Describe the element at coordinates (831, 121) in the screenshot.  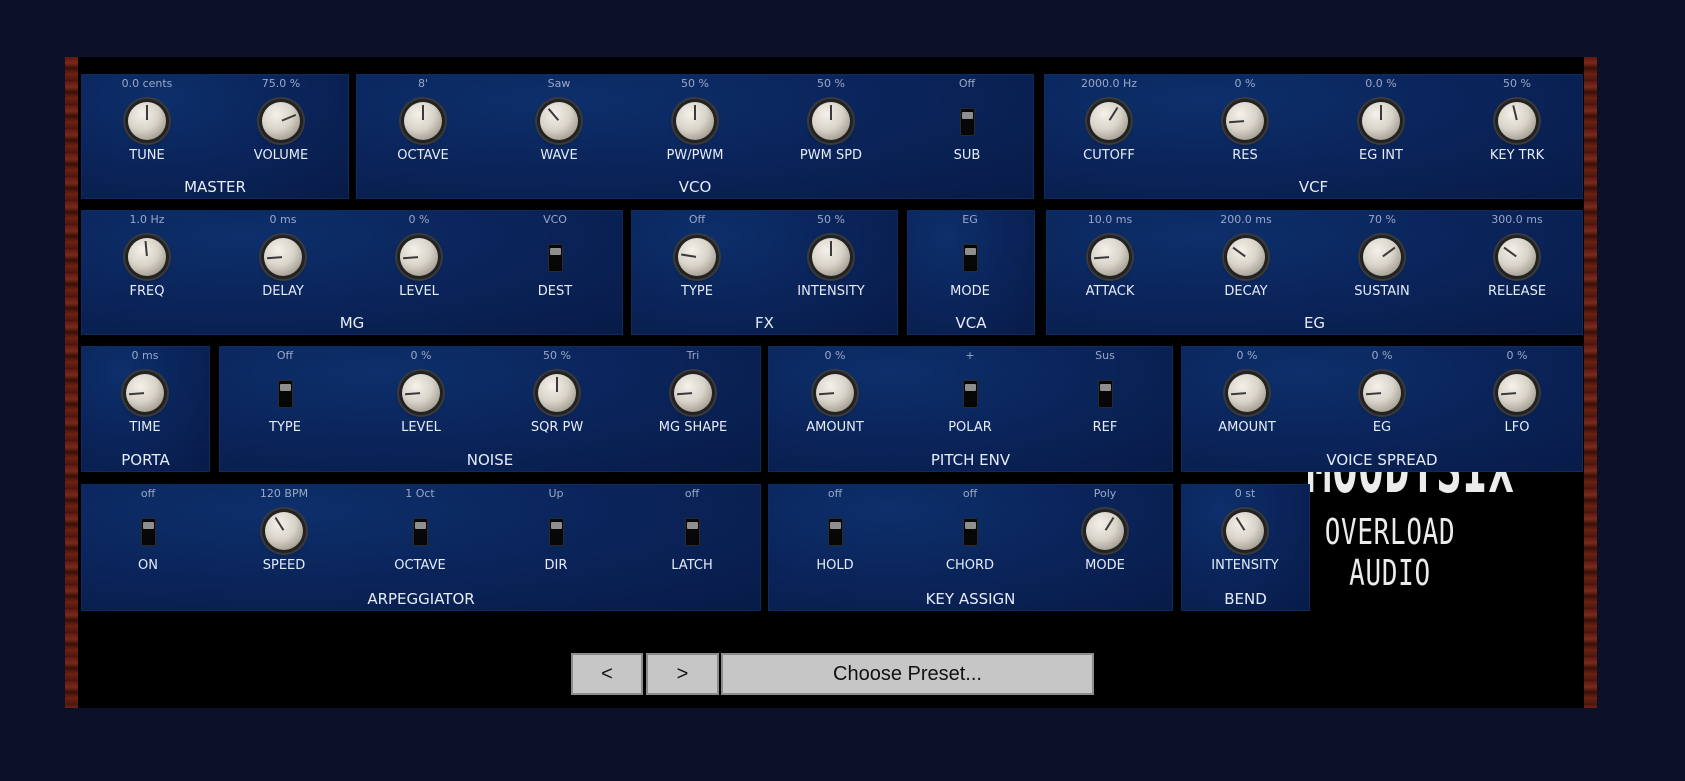
I see `vco-pwm-spd-knob` at that location.